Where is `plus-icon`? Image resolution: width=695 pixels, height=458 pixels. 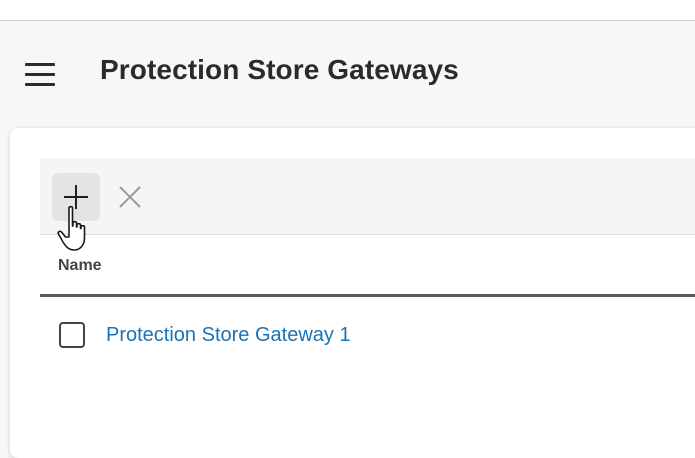 plus-icon is located at coordinates (76, 197).